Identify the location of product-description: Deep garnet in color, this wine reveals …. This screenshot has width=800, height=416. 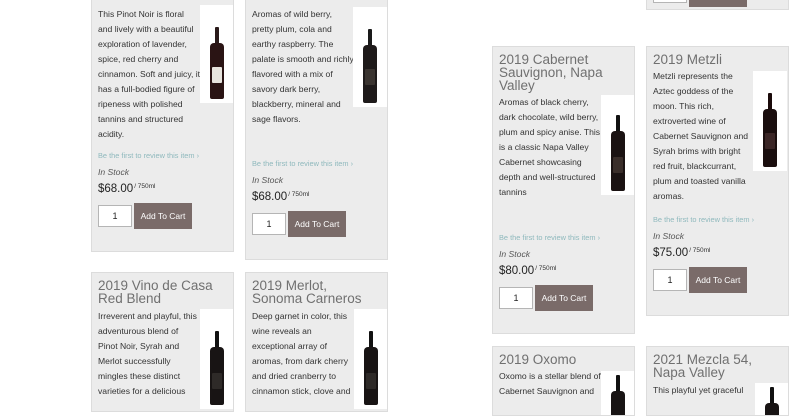
(301, 353).